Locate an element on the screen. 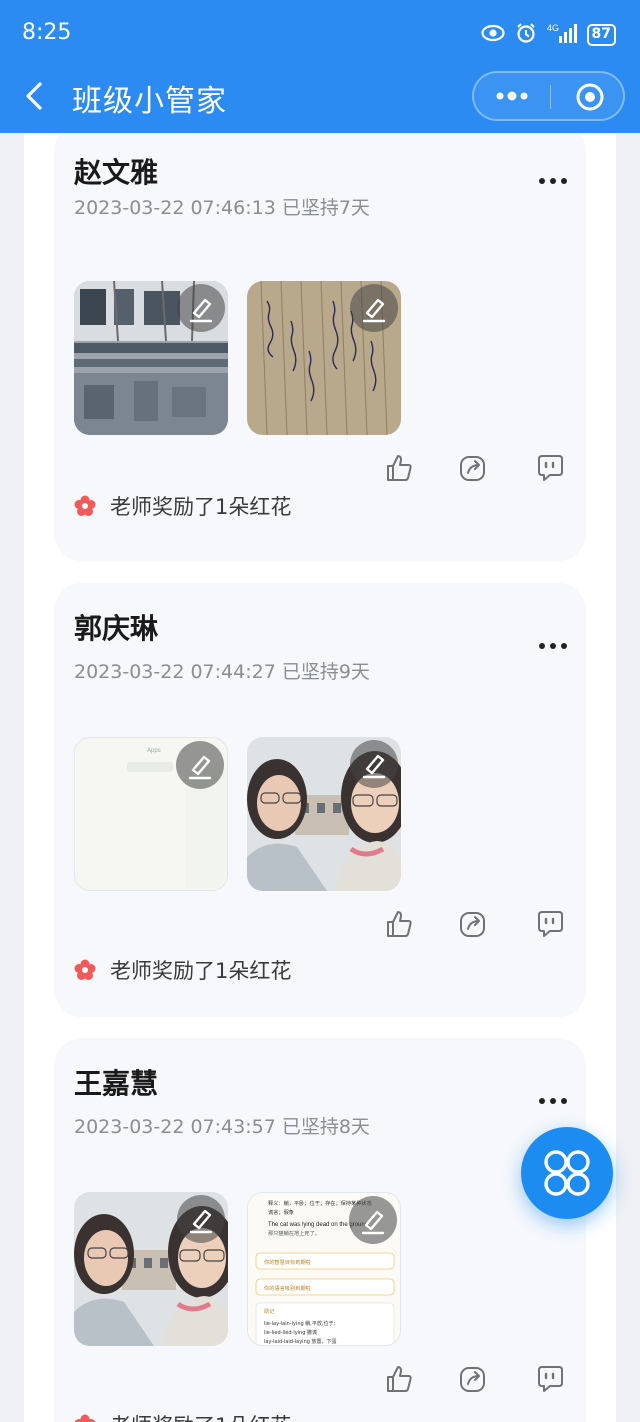 The image size is (640, 1422). grid-four-circles-icon is located at coordinates (567, 1173).